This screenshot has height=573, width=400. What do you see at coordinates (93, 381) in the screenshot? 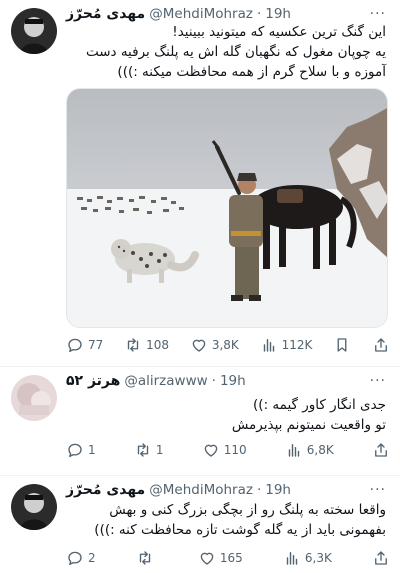
I see `display-name: ۵۲ هرتز` at bounding box center [93, 381].